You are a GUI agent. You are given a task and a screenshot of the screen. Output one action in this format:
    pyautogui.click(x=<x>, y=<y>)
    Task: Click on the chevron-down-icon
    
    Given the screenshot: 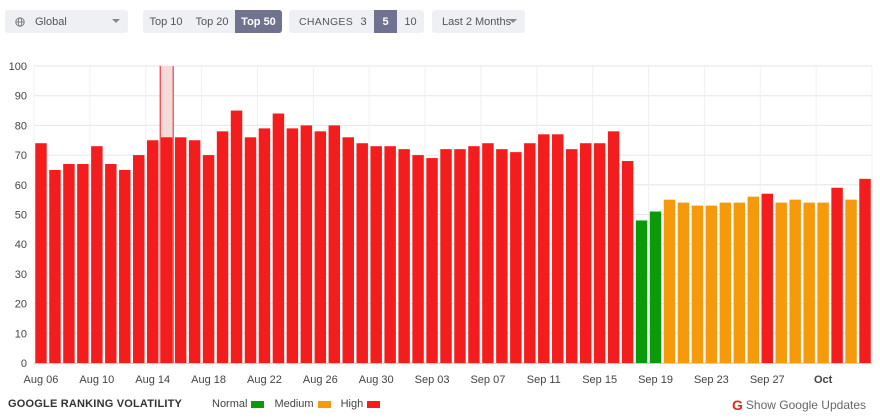 What is the action you would take?
    pyautogui.click(x=513, y=21)
    